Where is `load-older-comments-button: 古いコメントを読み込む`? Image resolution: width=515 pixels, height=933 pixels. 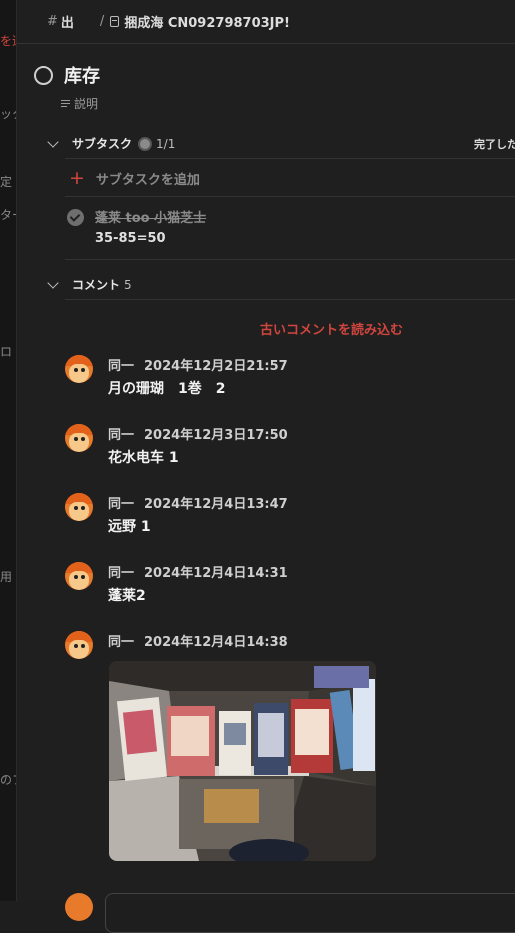
load-older-comments-button: 古いコメントを読み込む is located at coordinates (266, 328).